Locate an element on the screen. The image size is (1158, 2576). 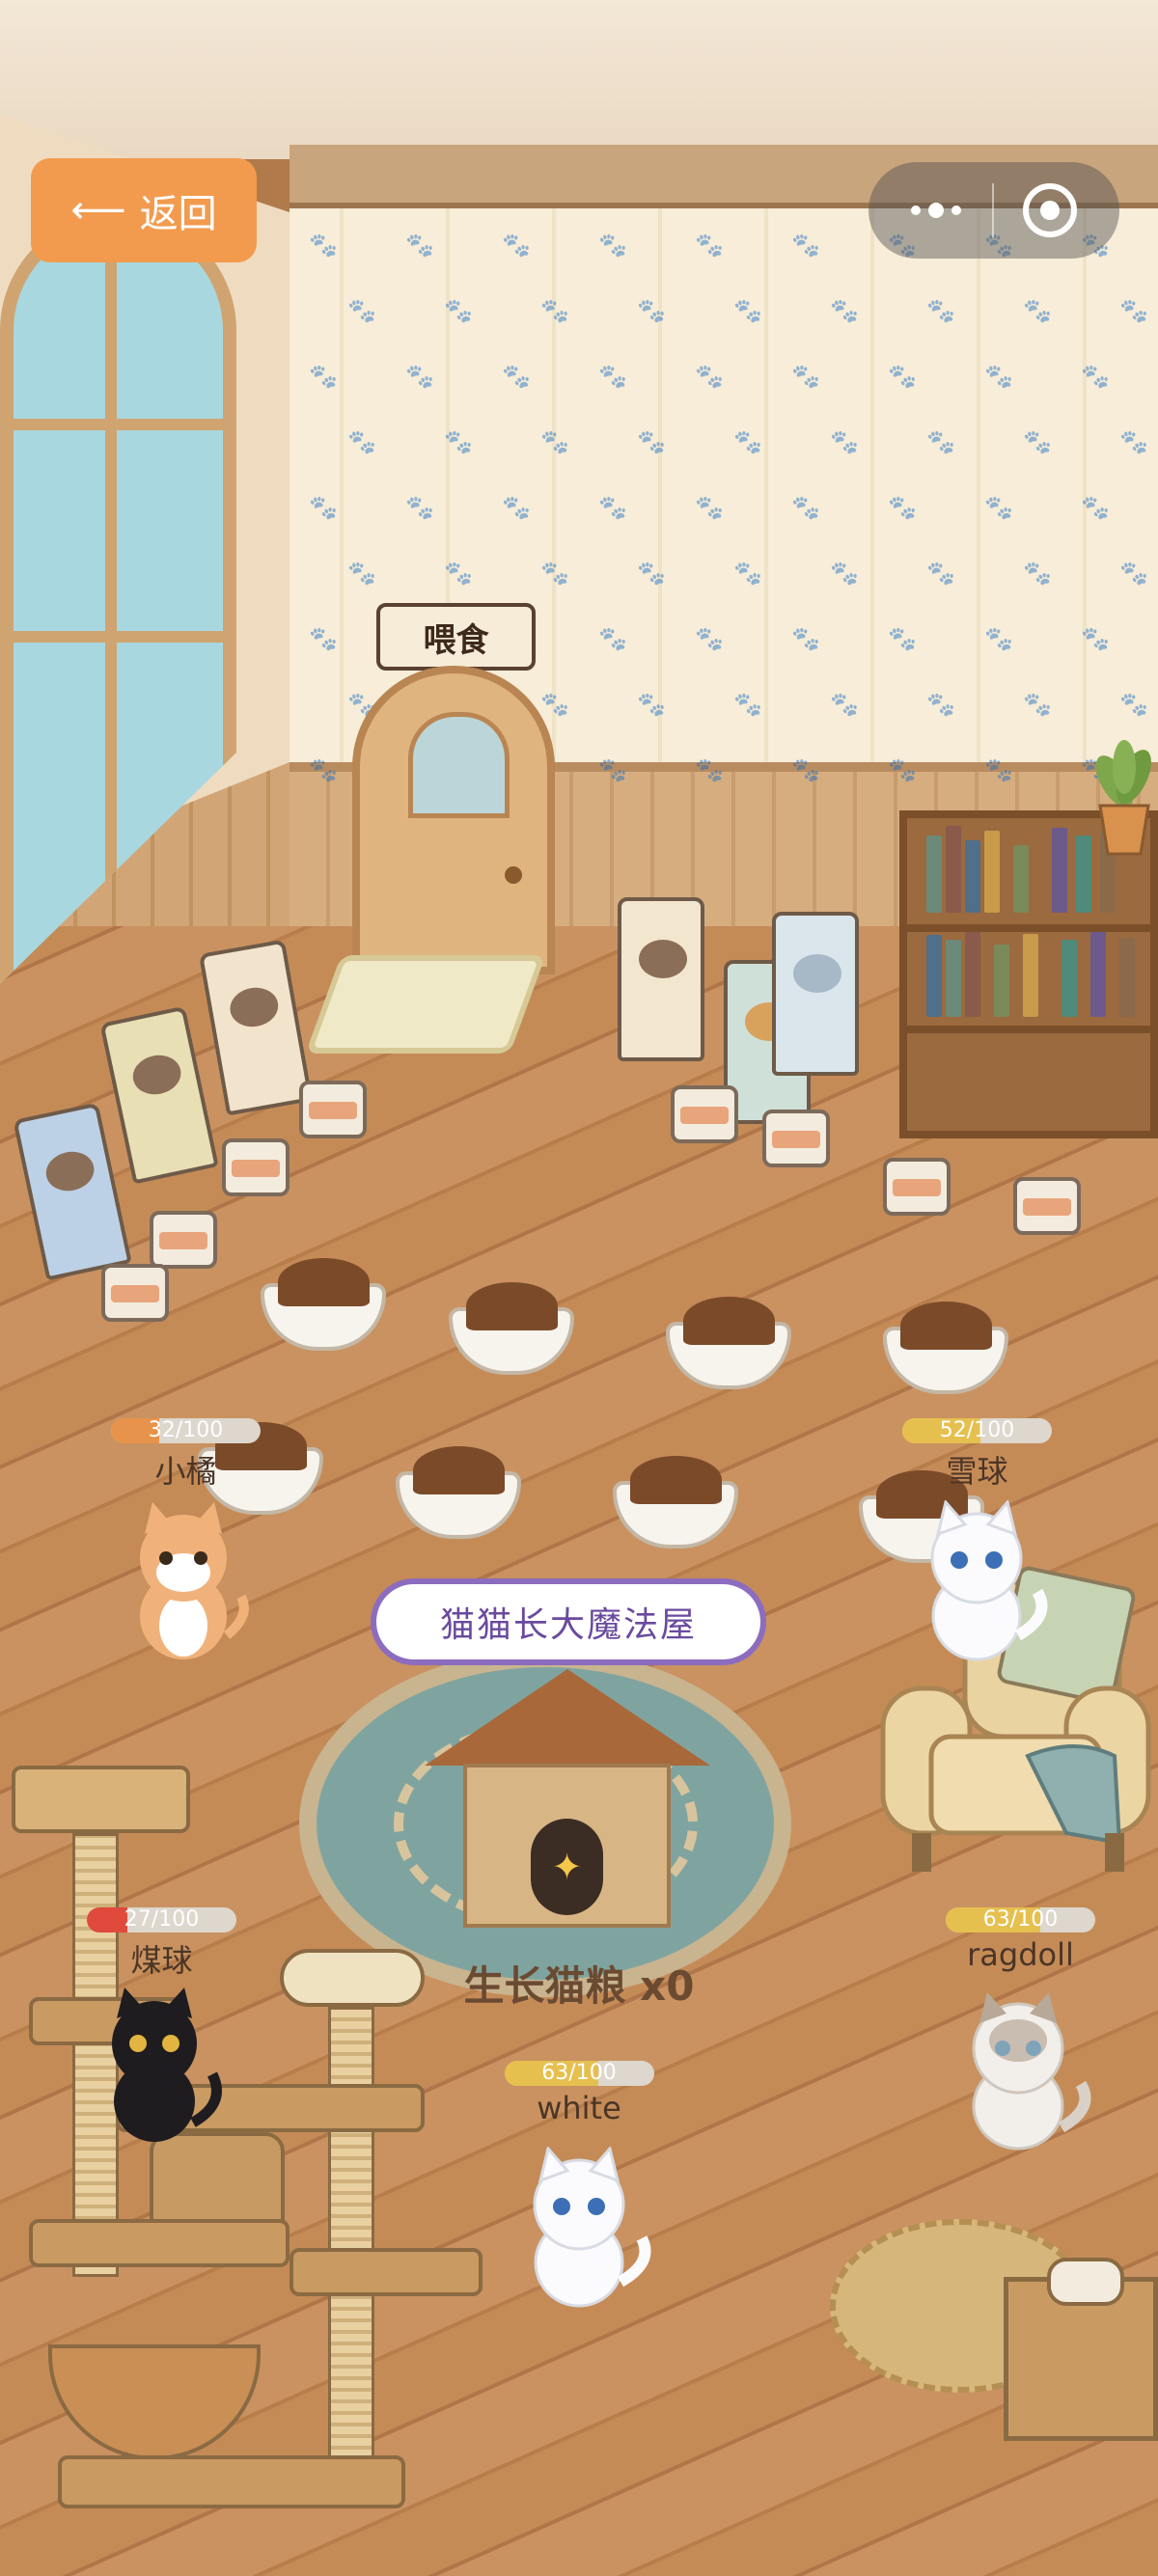
hunger-bar: 32/100 is located at coordinates (186, 1431).